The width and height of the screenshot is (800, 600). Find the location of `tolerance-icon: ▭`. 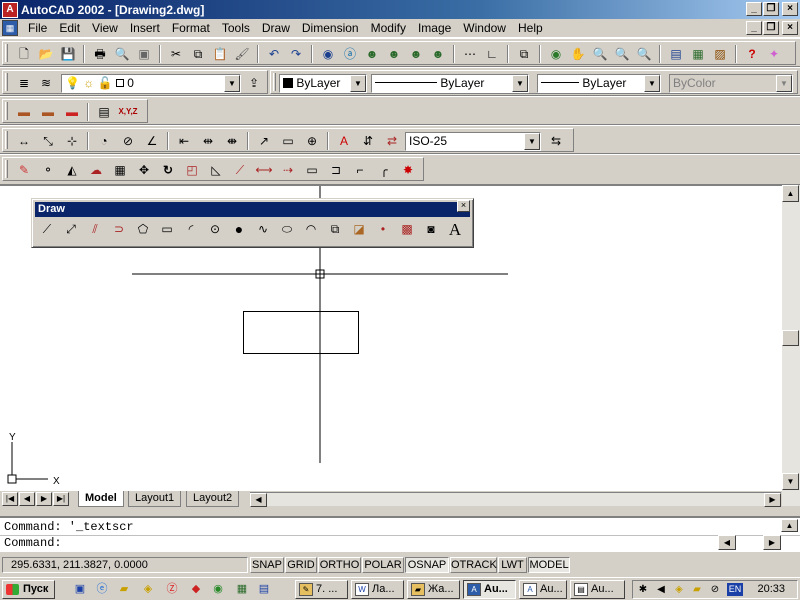

tolerance-icon: ▭ is located at coordinates (288, 141).